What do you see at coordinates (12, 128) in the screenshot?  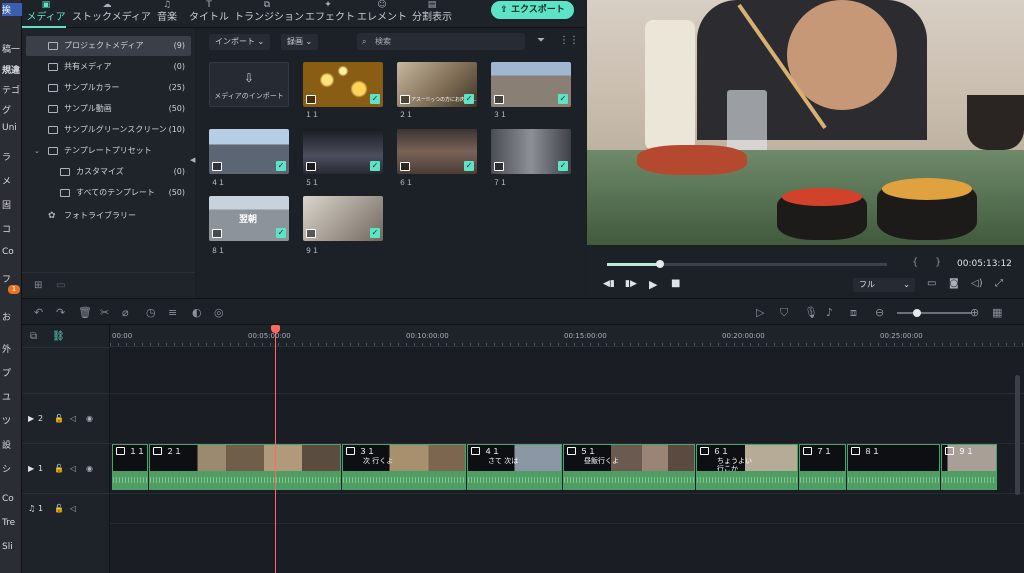 I see `os-strip-label: Uni` at bounding box center [12, 128].